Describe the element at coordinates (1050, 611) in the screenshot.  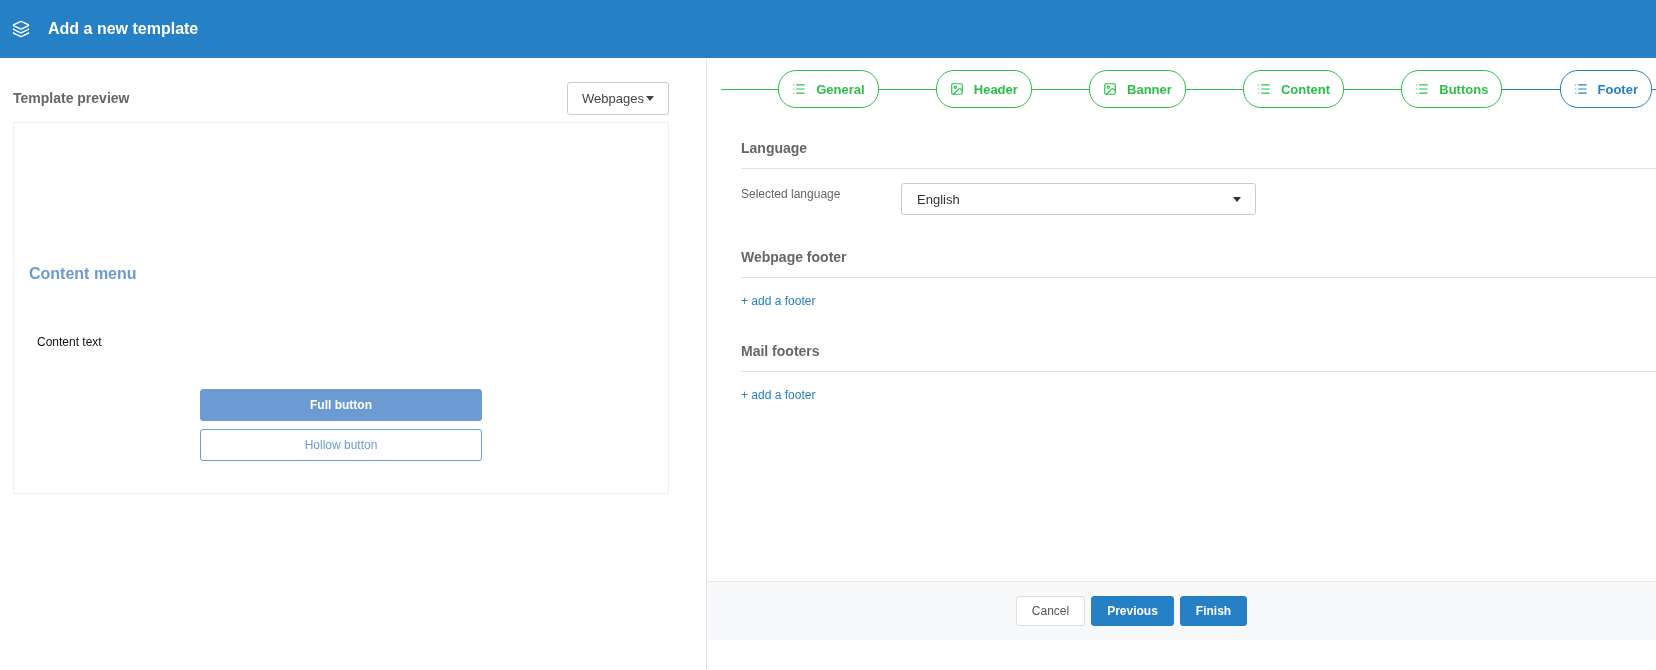
I see `cancel-button: Cancel` at that location.